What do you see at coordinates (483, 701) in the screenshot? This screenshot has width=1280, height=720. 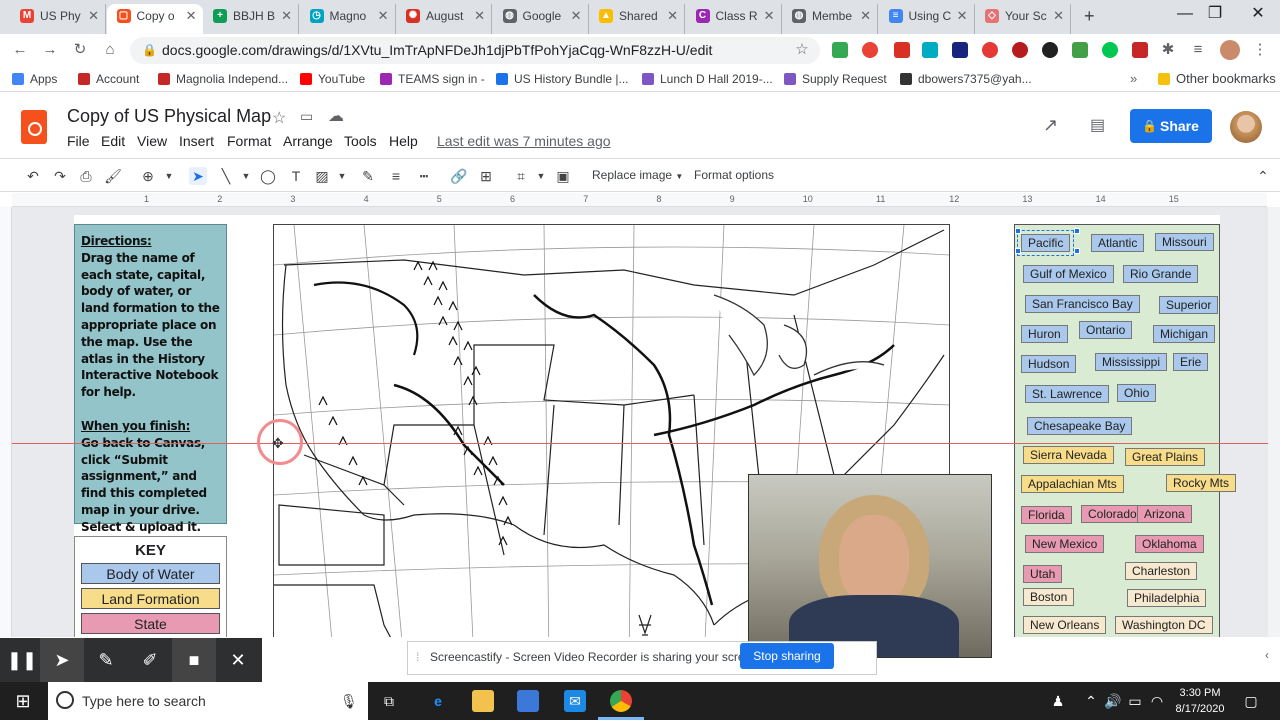 I see `file-explorer-icon` at bounding box center [483, 701].